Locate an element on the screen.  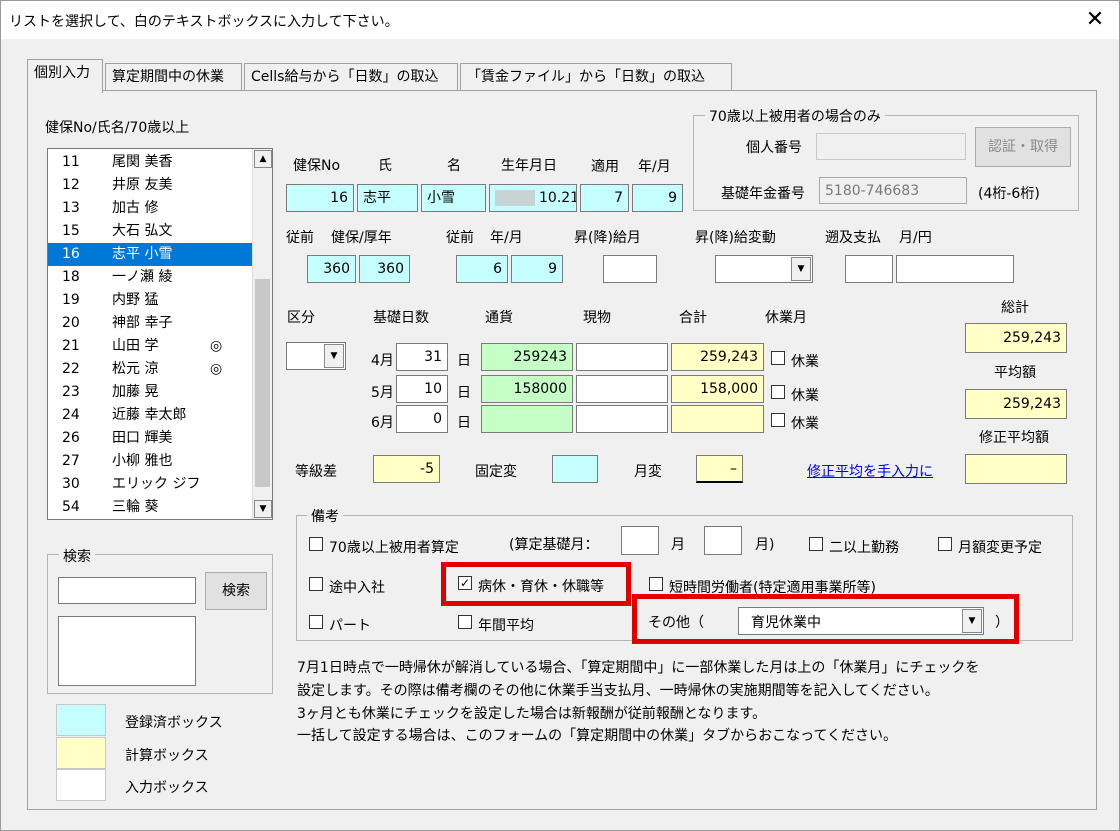
tab-label: 「賃金ファイル」から「日数」の取込 is located at coordinates (586, 77).